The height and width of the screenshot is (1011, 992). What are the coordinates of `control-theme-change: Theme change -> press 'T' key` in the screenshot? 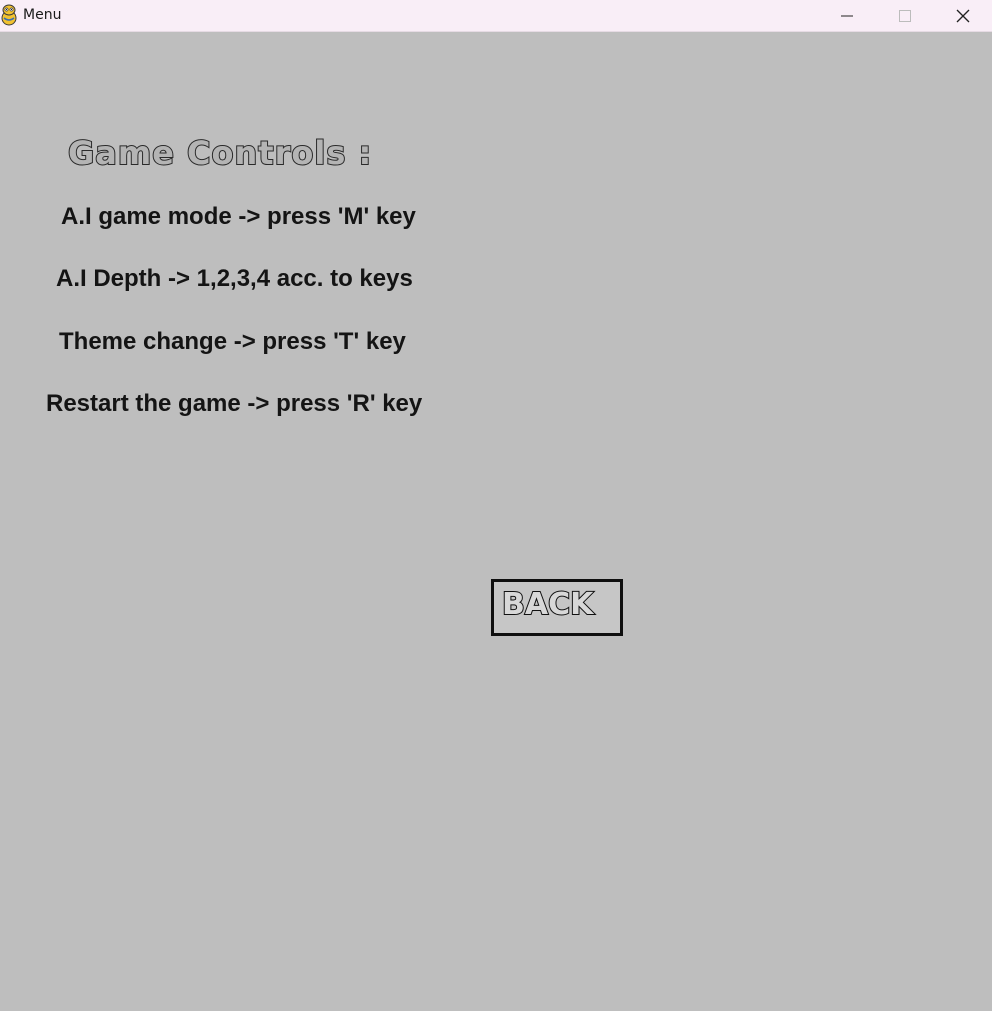 It's located at (232, 341).